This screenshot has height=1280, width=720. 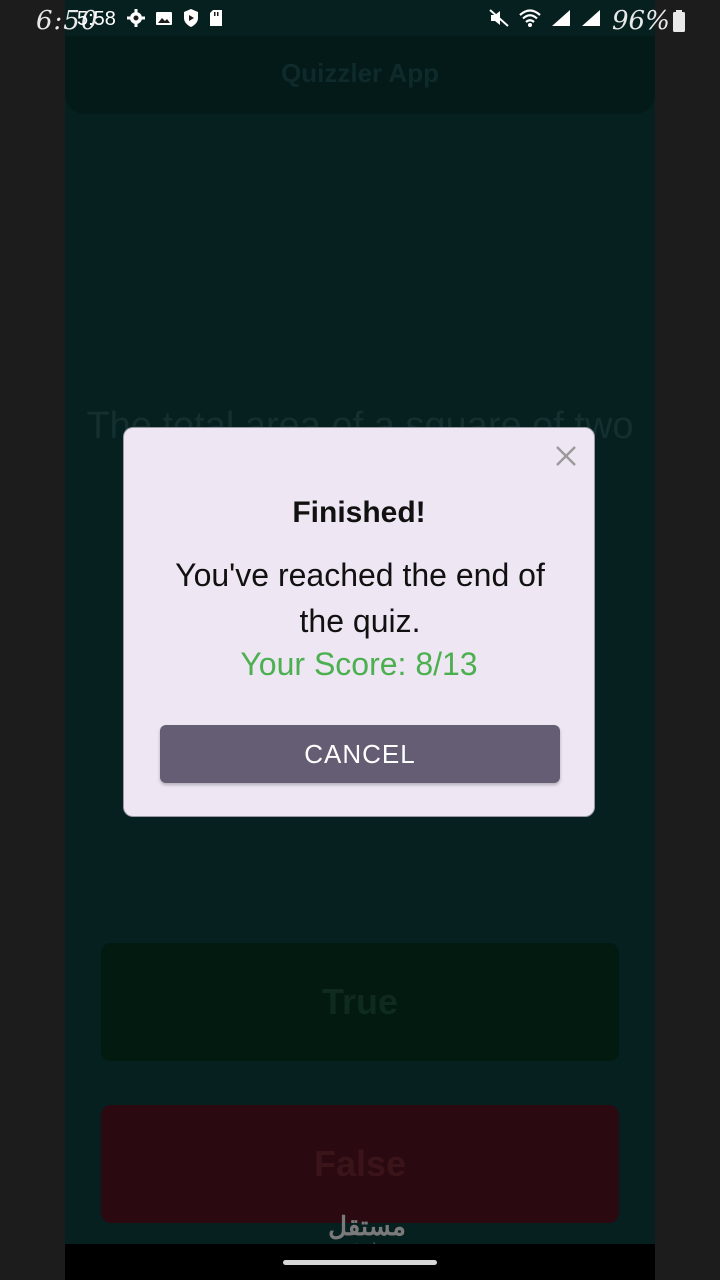 What do you see at coordinates (136, 18) in the screenshot?
I see `gear-icon` at bounding box center [136, 18].